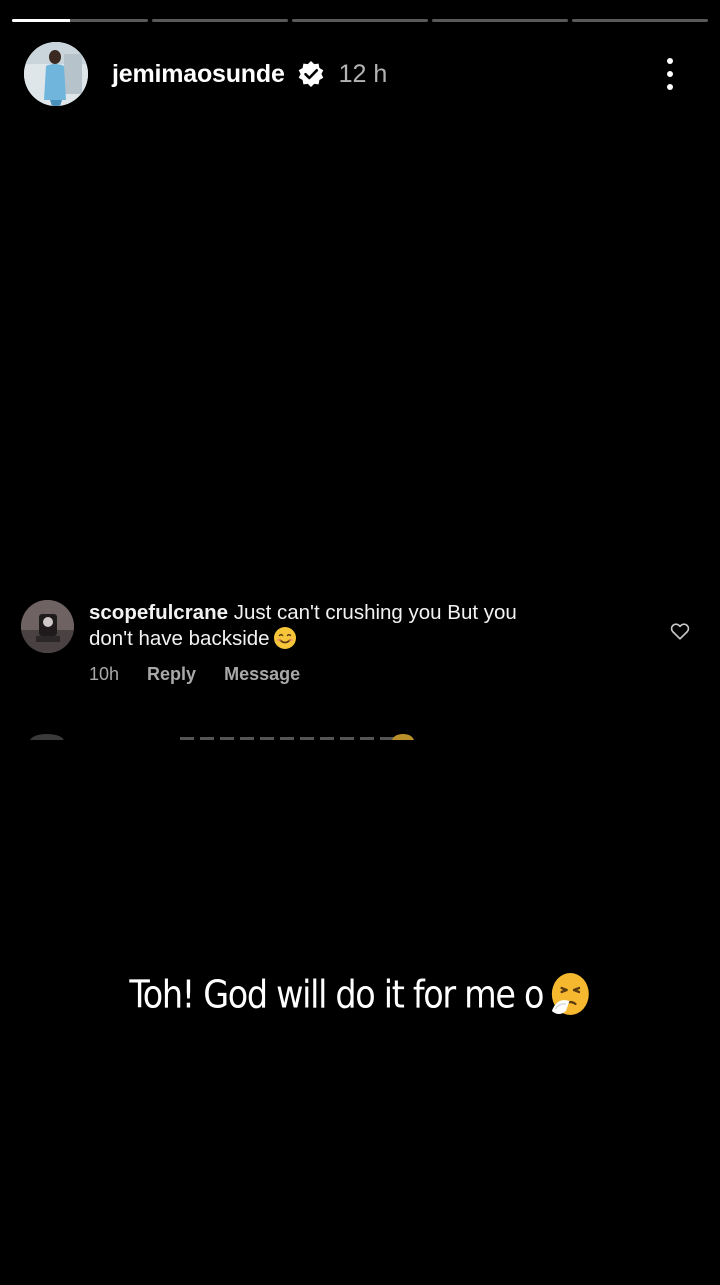 This screenshot has height=1285, width=720. I want to click on avatar, so click(56, 74).